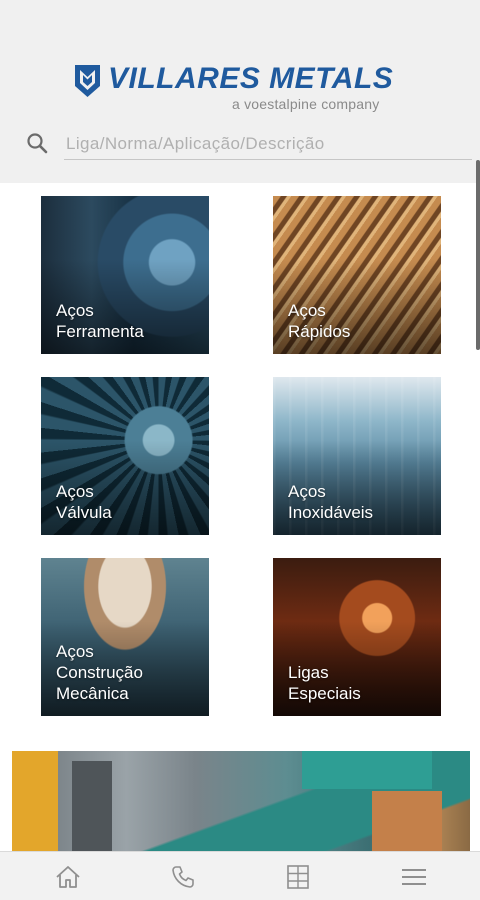 The height and width of the screenshot is (900, 480). I want to click on nav-catalog-button, so click(298, 876).